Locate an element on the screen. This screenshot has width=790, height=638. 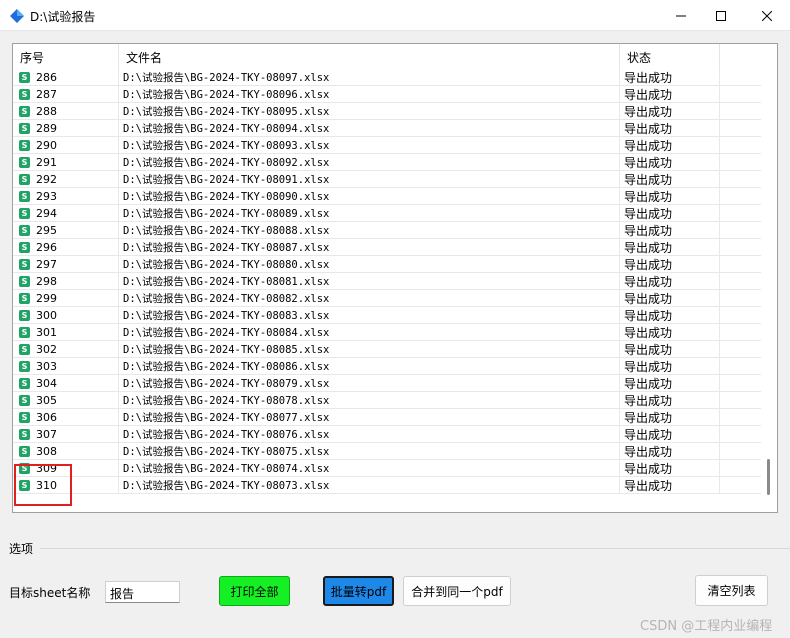
app-icon is located at coordinates (17, 16).